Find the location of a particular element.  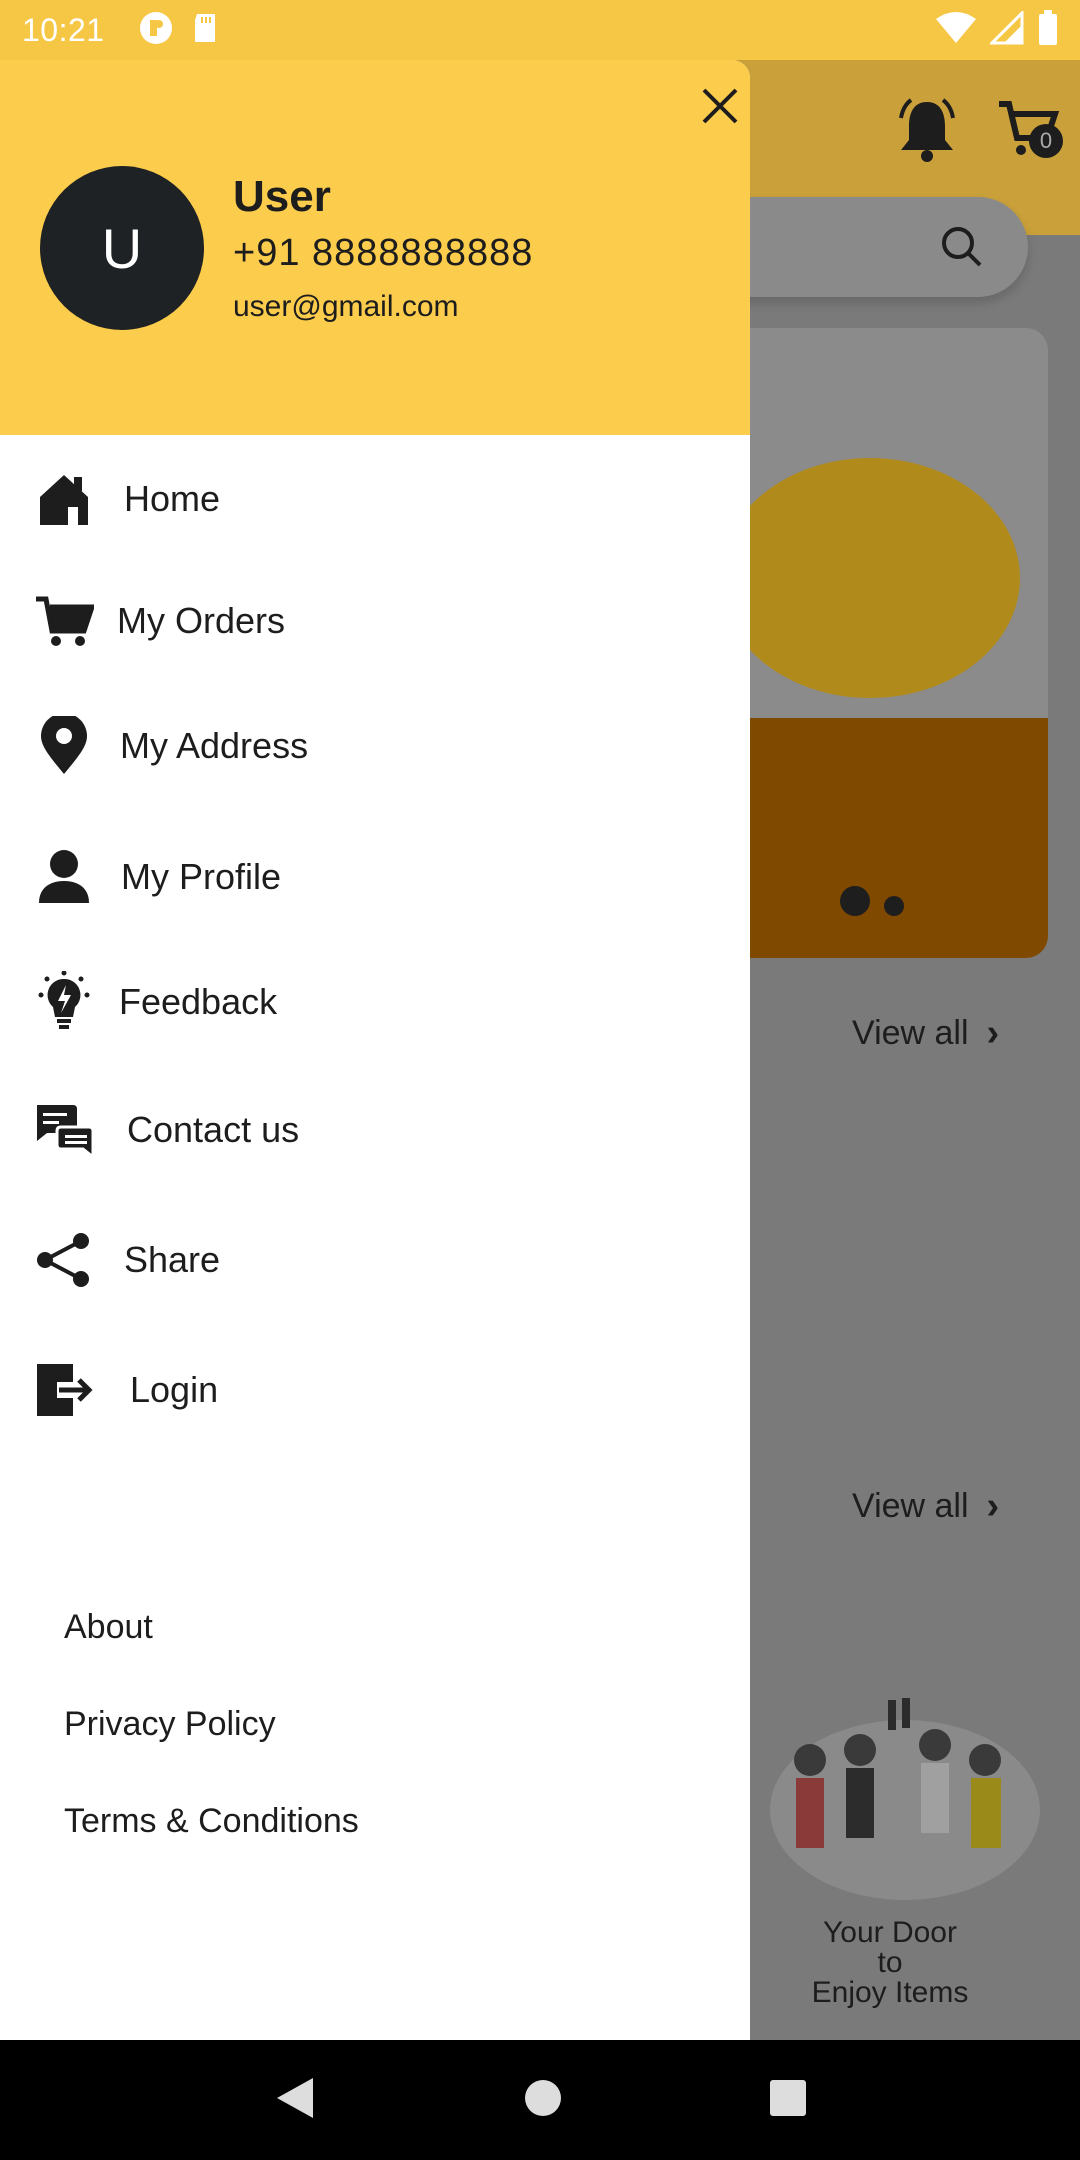

cart-count-badge: 0 is located at coordinates (1046, 141).